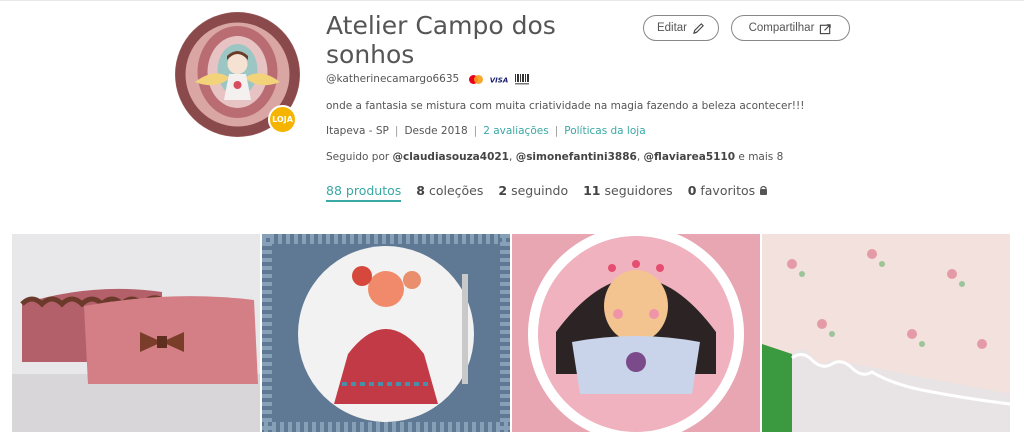 The height and width of the screenshot is (447, 1024). Describe the element at coordinates (764, 190) in the screenshot. I see `lock-icon` at that location.